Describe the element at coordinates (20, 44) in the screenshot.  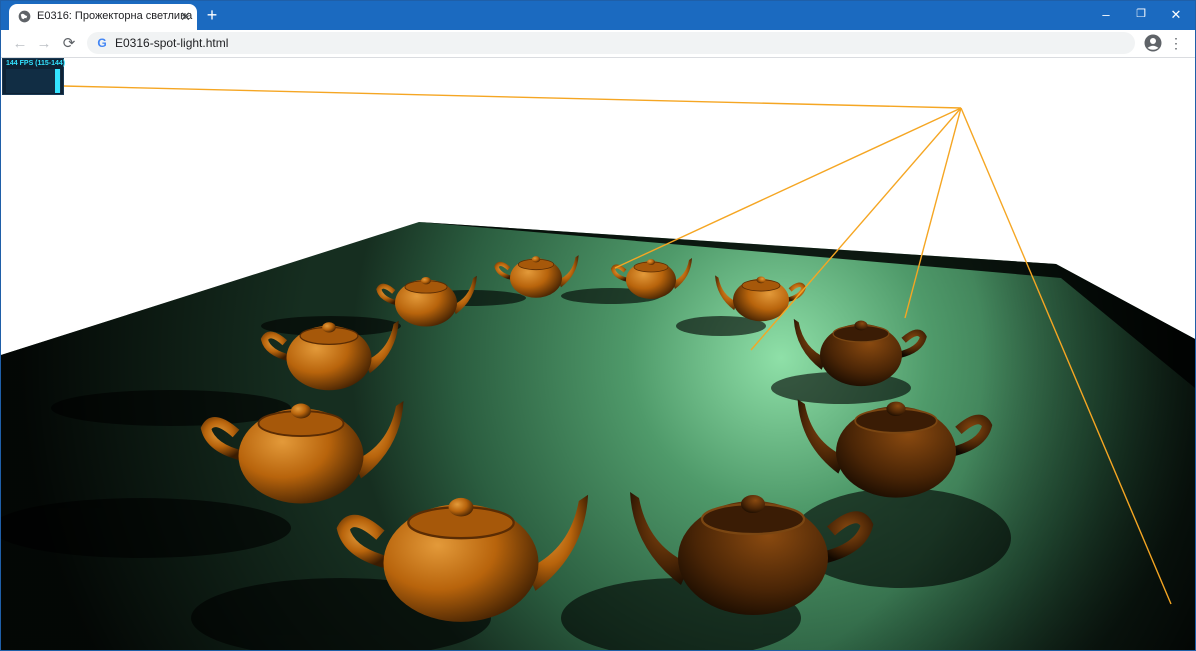
I see `back-arrow-icon: ←` at that location.